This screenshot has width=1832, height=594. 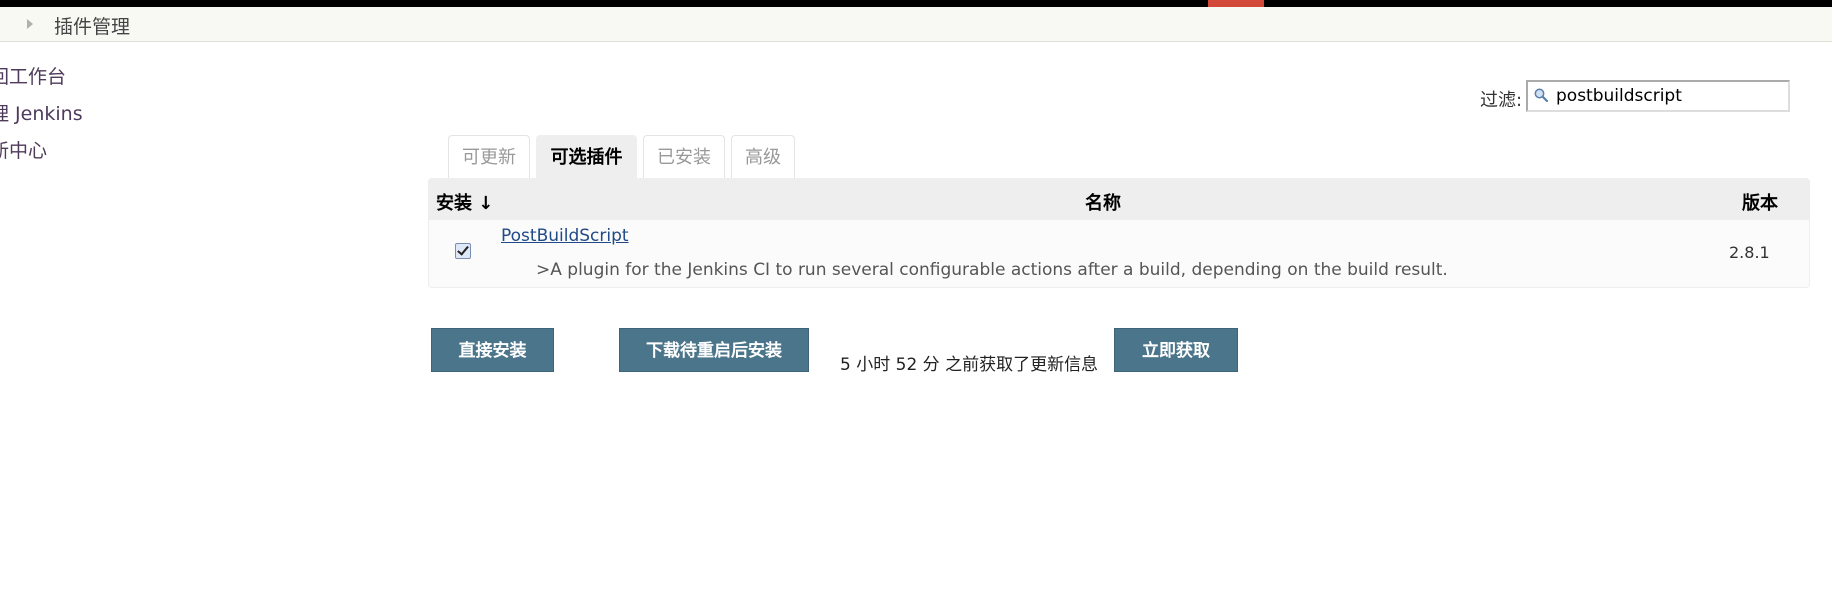 I want to click on header-version: 版本, so click(x=1760, y=202).